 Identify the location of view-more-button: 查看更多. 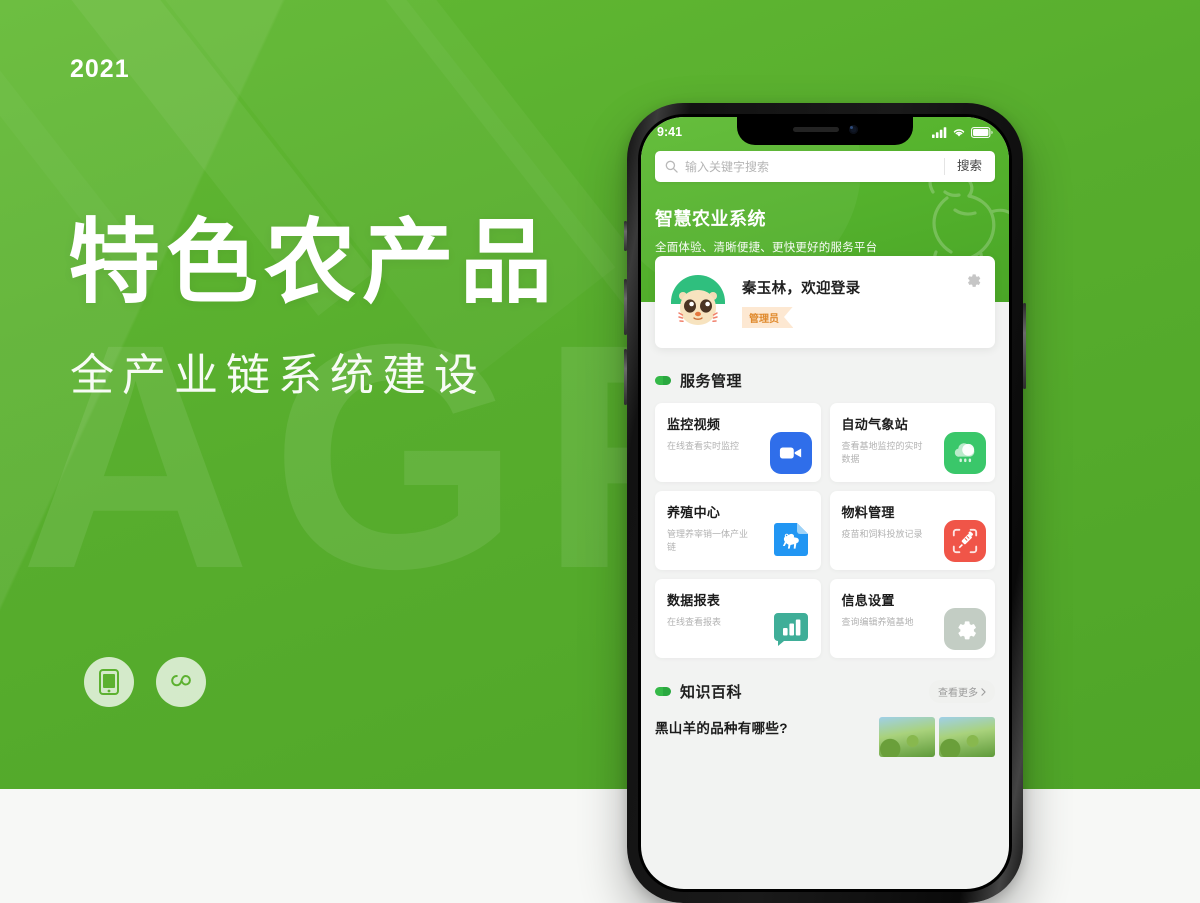
(962, 691).